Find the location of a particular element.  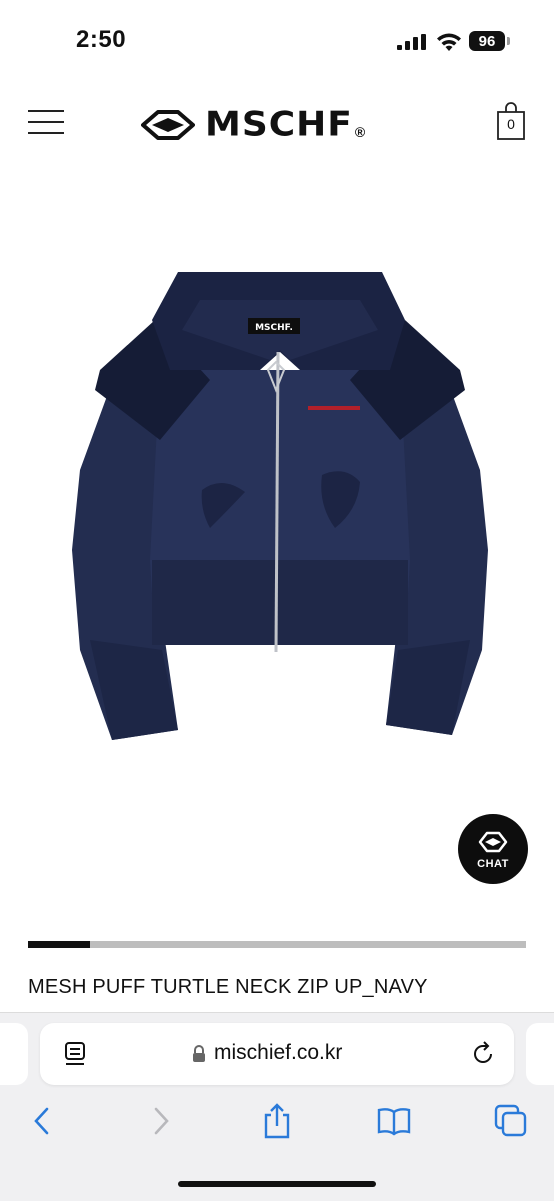

brand-registered-mark: ® is located at coordinates (360, 131).